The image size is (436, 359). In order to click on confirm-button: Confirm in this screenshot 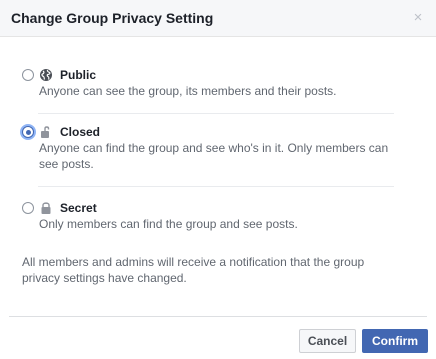, I will do `click(395, 341)`.